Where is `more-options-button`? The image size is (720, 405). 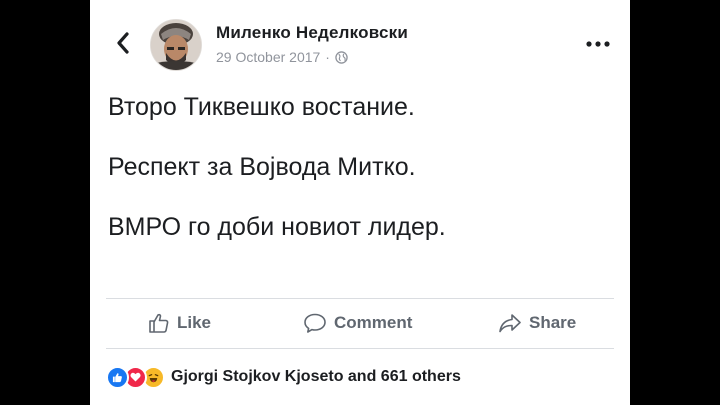 more-options-button is located at coordinates (598, 44).